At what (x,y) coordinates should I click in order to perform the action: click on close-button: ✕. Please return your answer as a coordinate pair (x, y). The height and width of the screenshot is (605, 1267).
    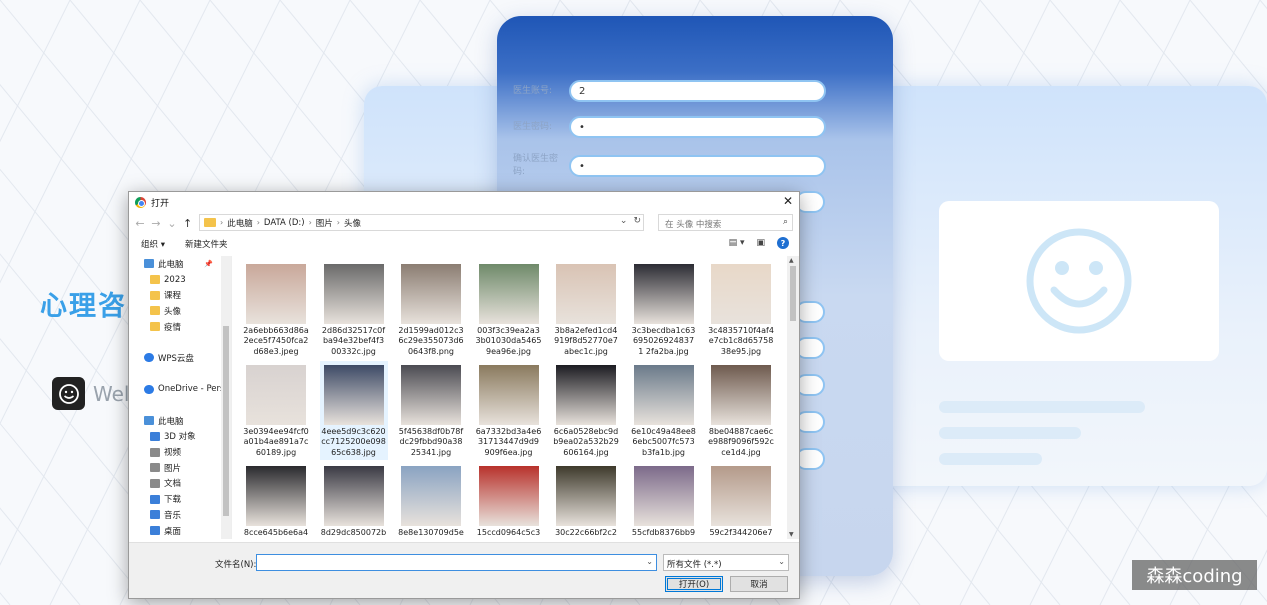
    Looking at the image, I should click on (788, 201).